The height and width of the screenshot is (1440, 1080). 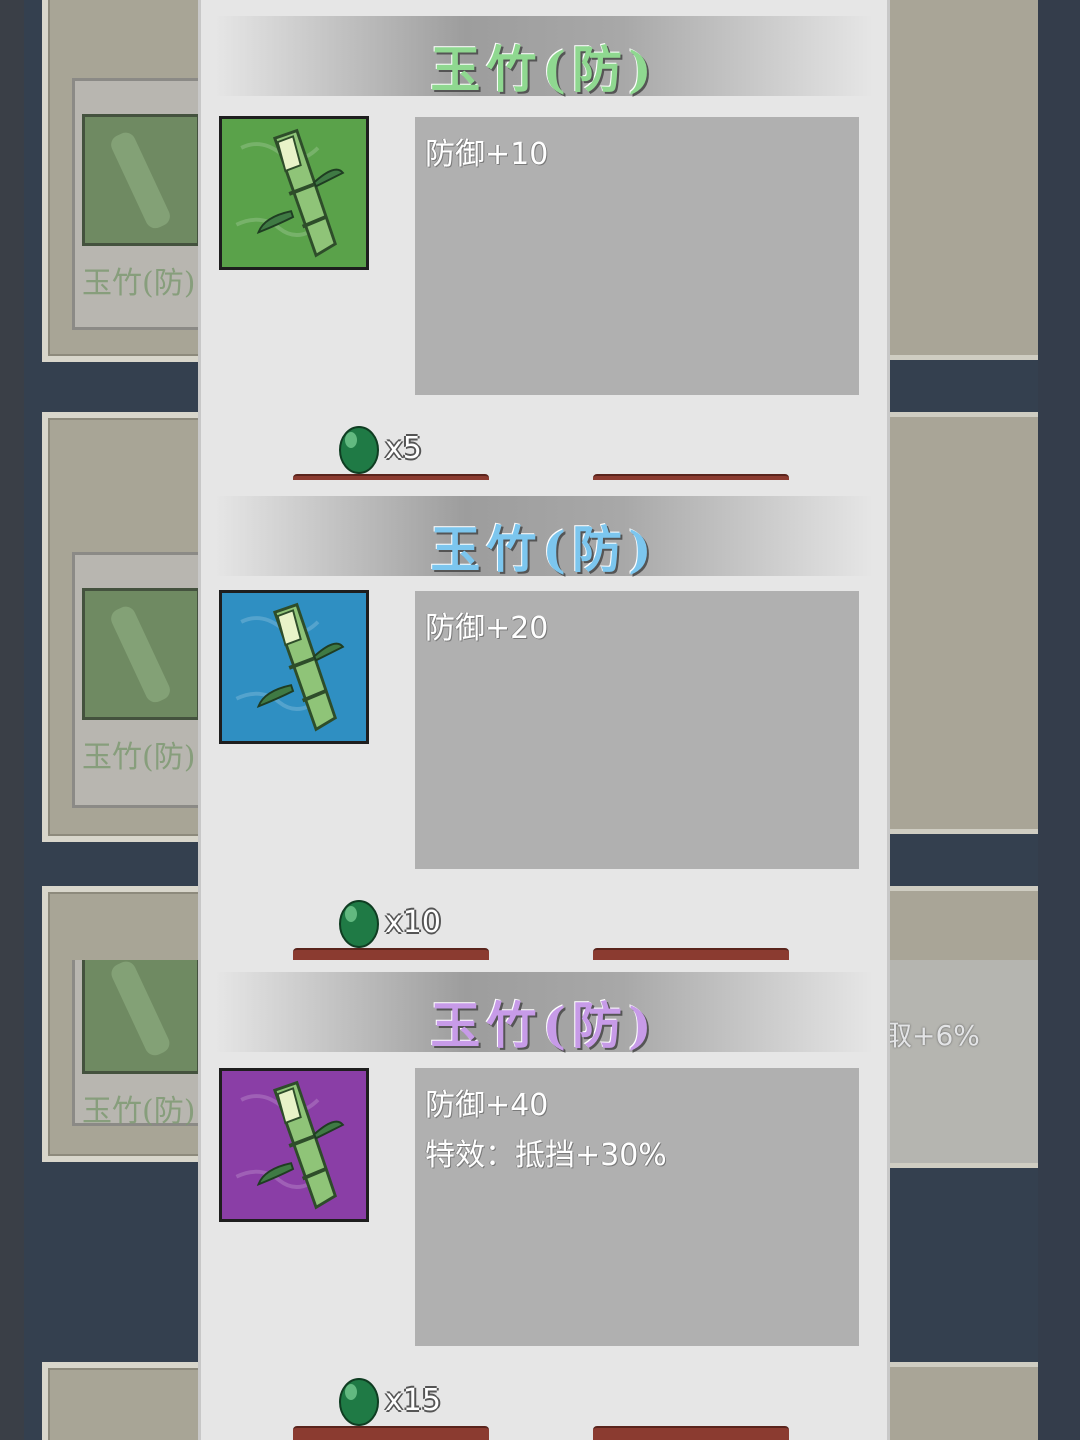 What do you see at coordinates (487, 1105) in the screenshot?
I see `stat-line: 防御+40` at bounding box center [487, 1105].